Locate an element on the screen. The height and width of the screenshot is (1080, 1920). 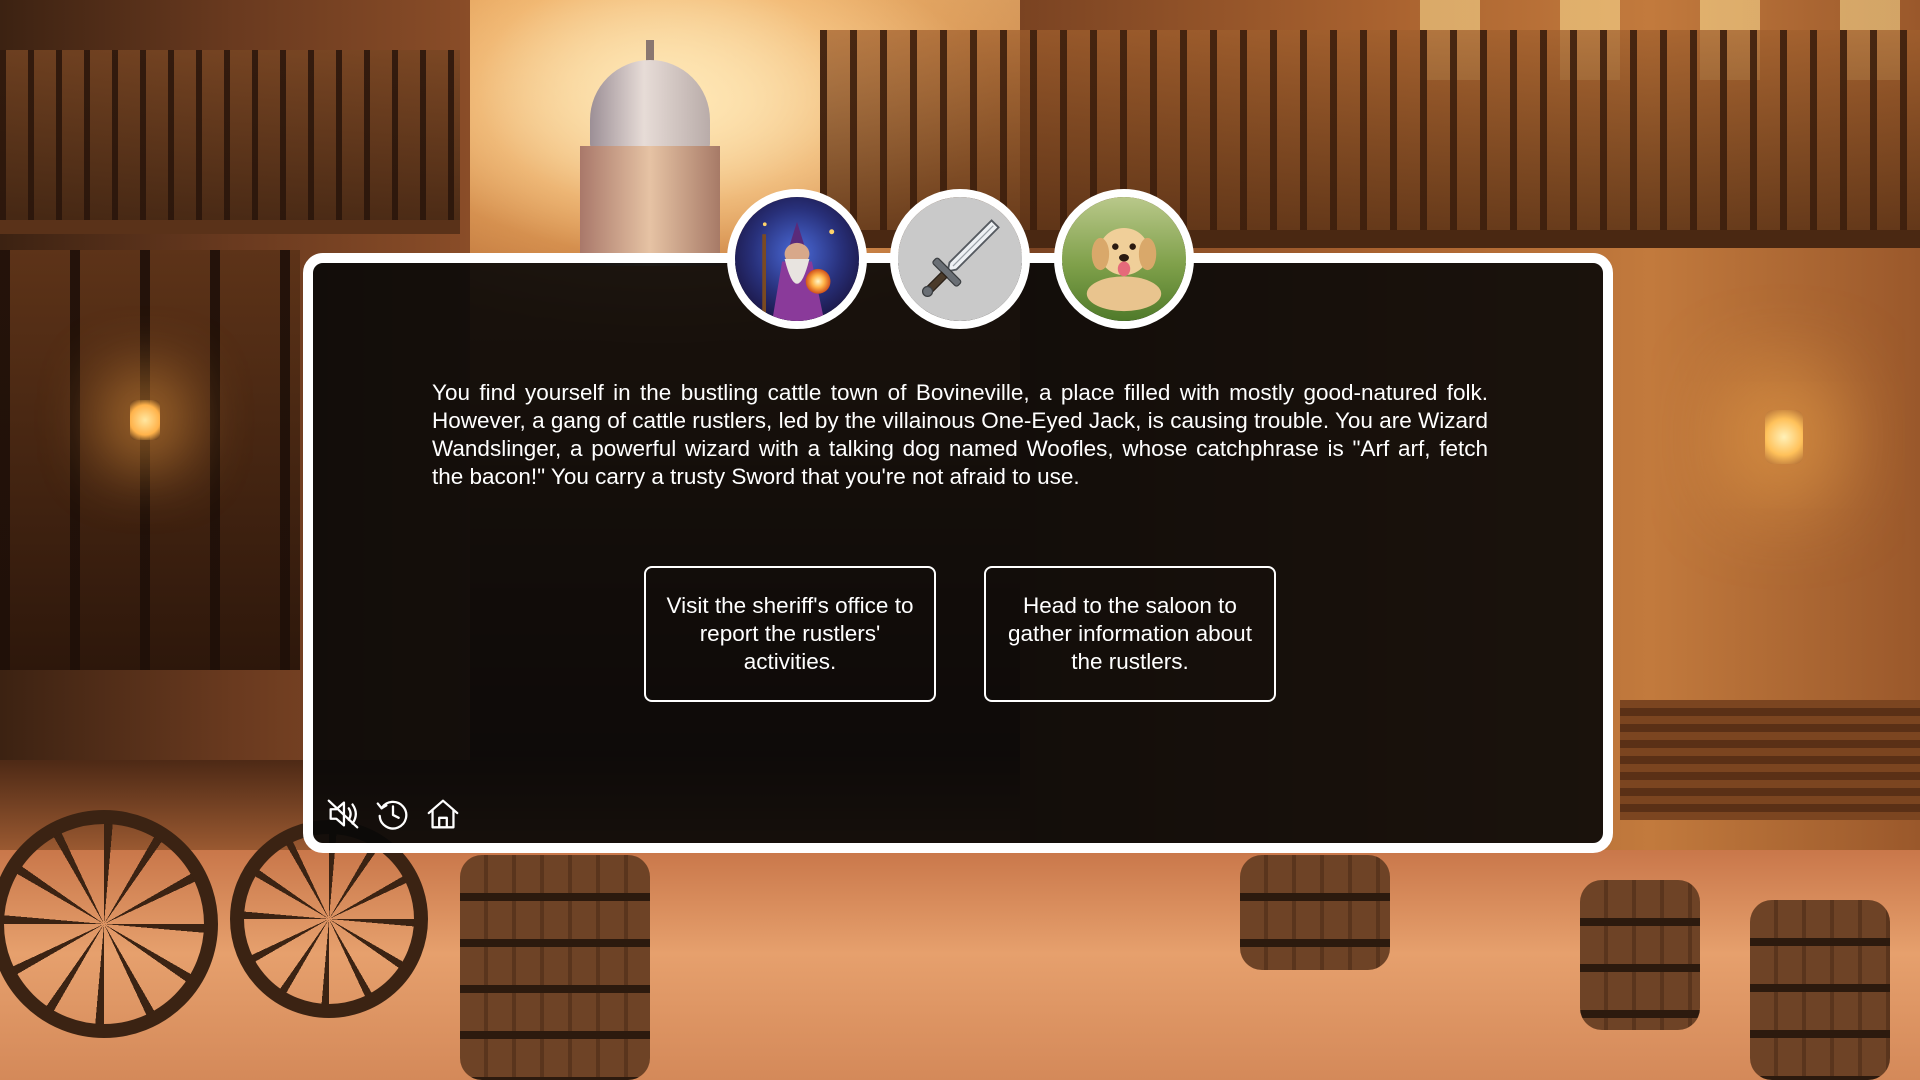
right-porch is located at coordinates (1770, 760).